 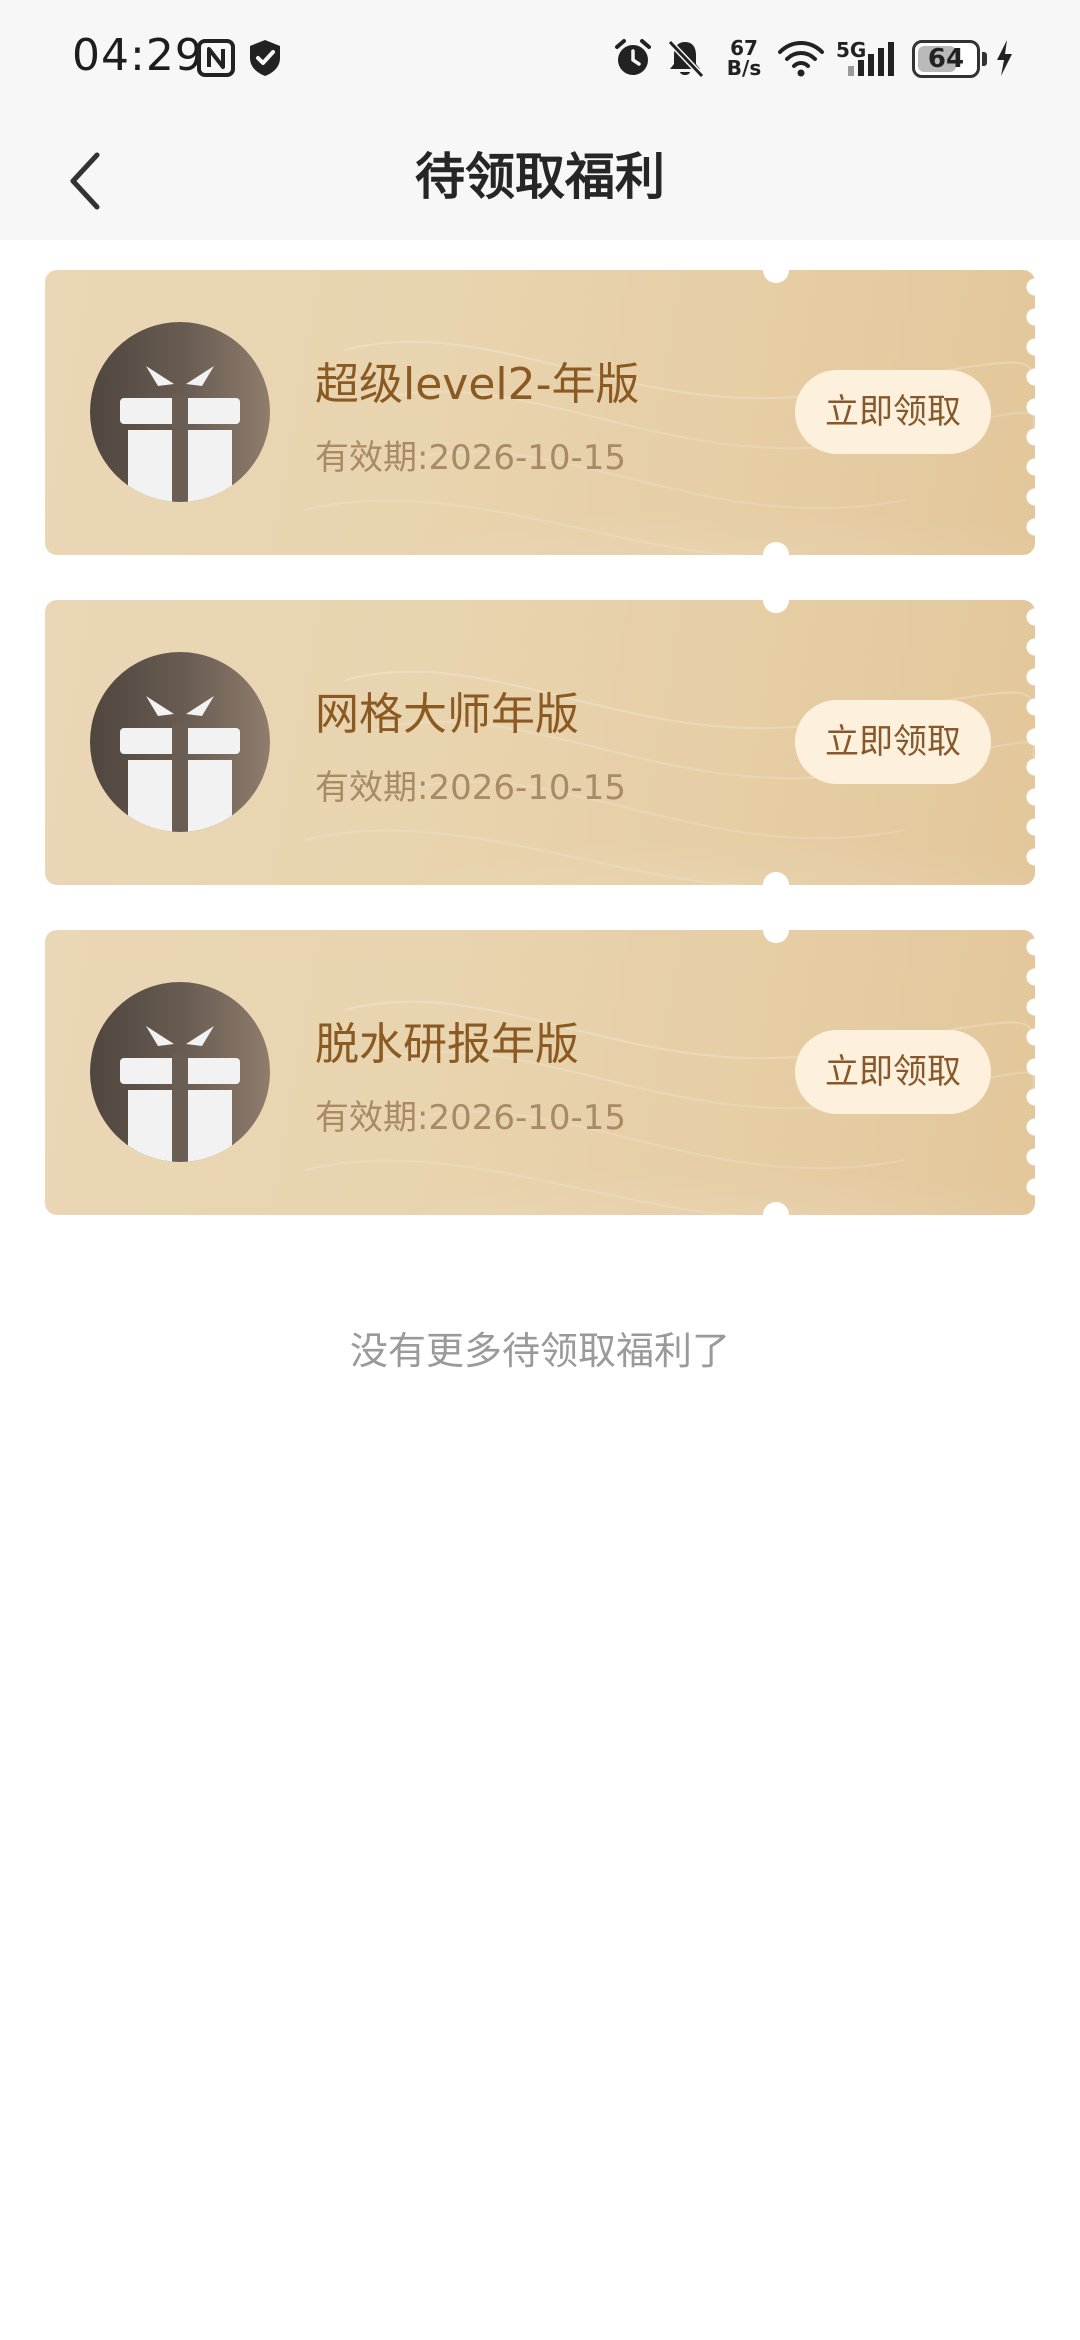 I want to click on status-bar: 04:29 67 B/s 5G 64, so click(x=540, y=60).